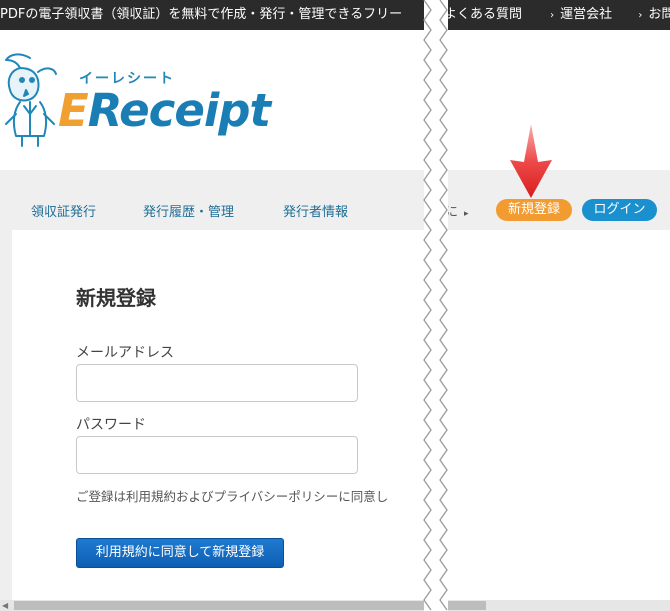 Image resolution: width=670 pixels, height=611 pixels. Describe the element at coordinates (217, 455) in the screenshot. I see `password-field` at that location.